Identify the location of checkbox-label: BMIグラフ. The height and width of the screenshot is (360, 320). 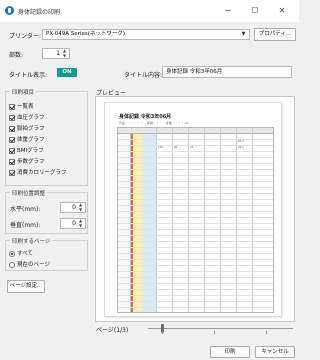
(30, 151).